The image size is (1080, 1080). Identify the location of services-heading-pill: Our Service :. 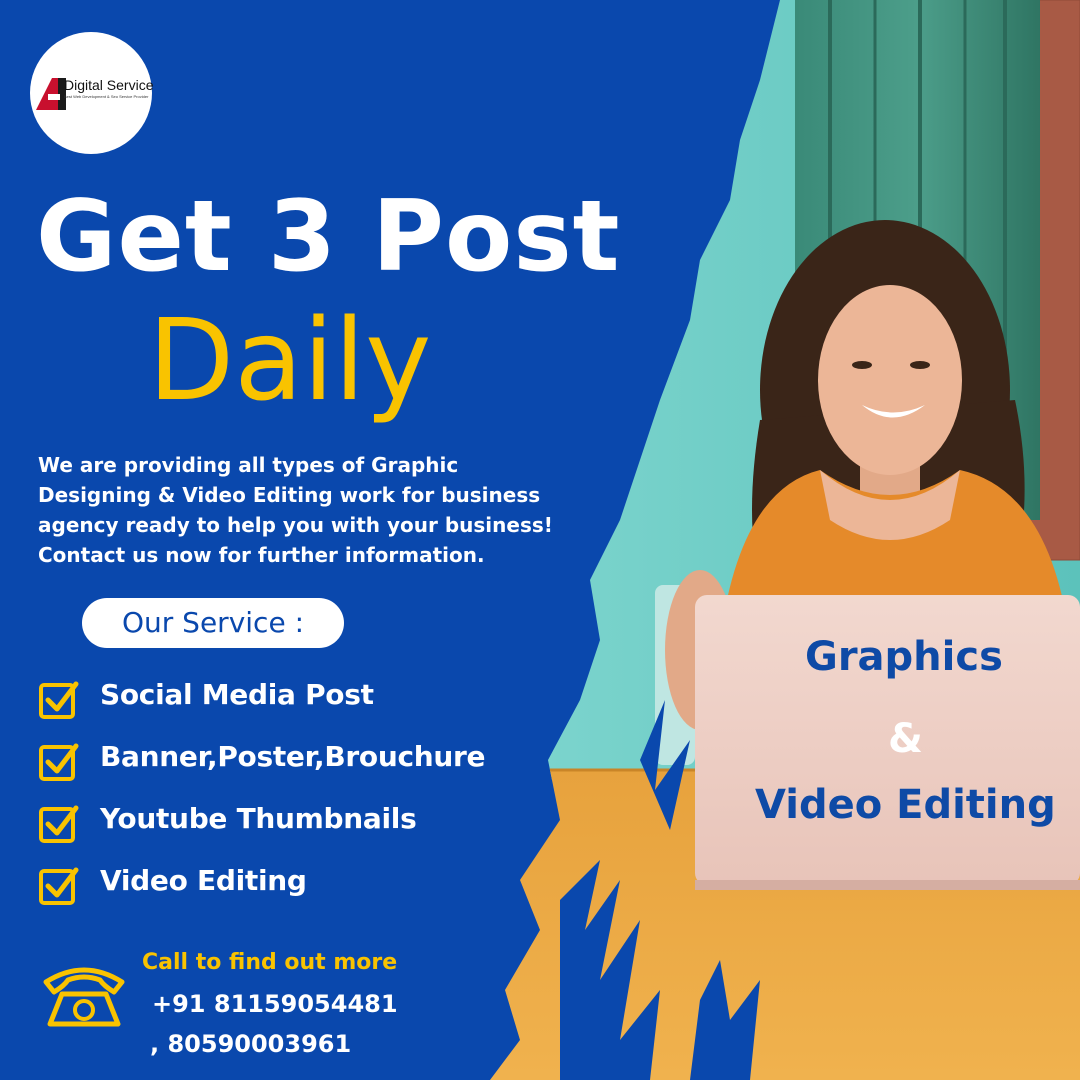
(213, 623).